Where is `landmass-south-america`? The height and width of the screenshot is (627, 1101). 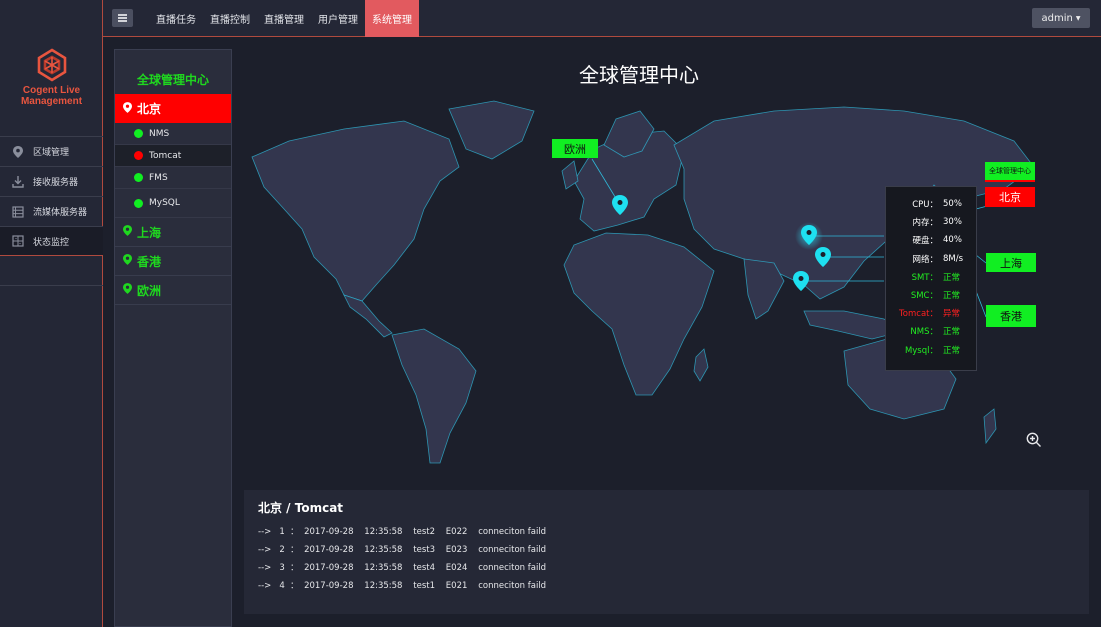
landmass-south-america is located at coordinates (434, 396).